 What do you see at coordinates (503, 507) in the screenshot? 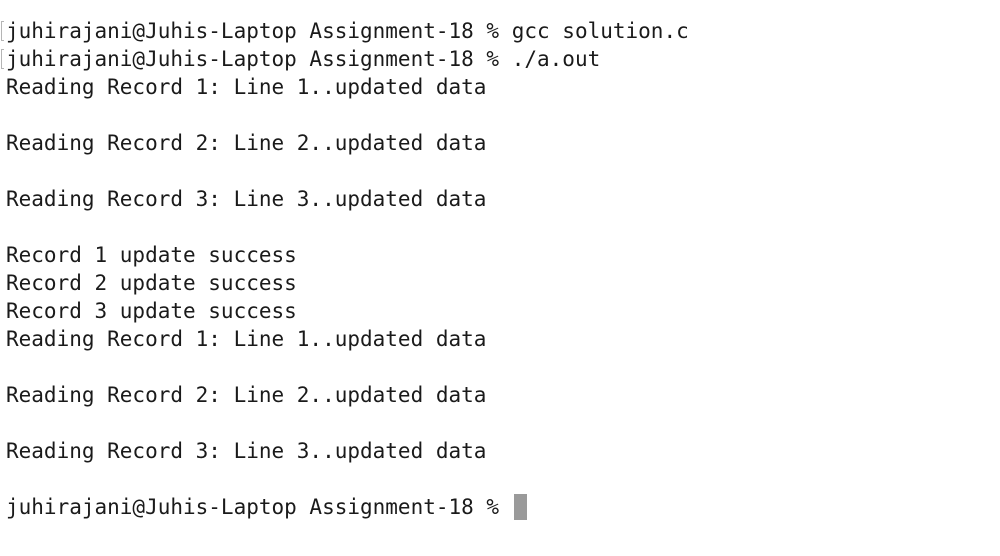
I see `terminal-prompt-line: juhirajani@Juhis-Laptop Assignment-18 %` at bounding box center [503, 507].